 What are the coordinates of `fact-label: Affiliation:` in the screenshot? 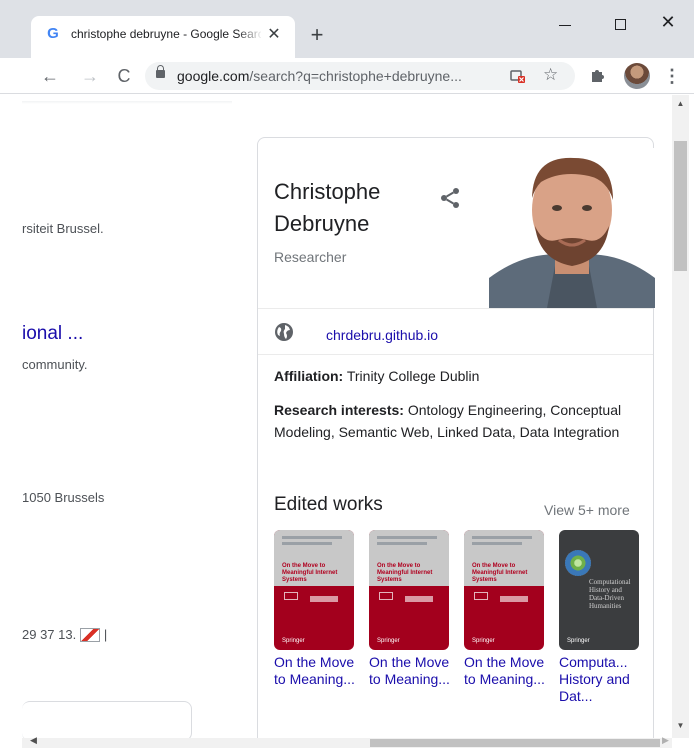 It's located at (309, 376).